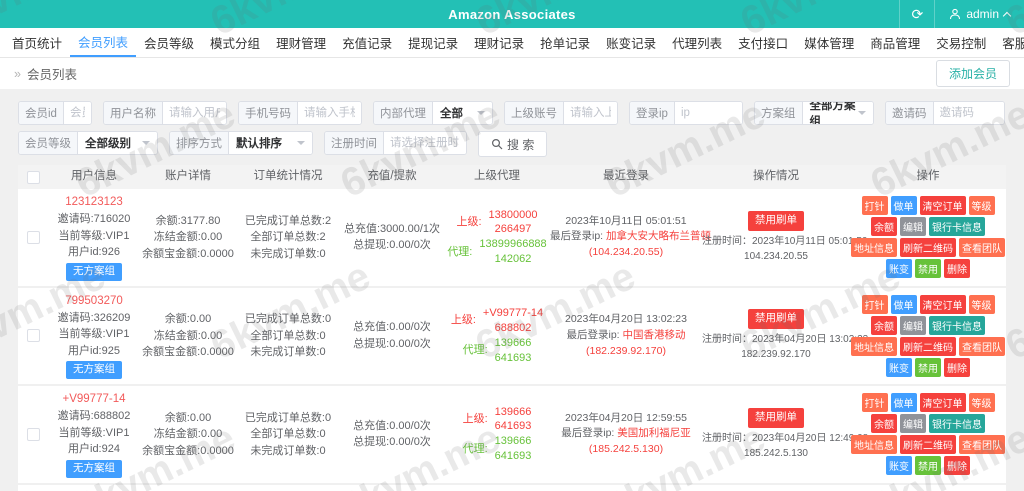 This screenshot has width=1024, height=491. I want to click on nav-item-0: 首页统计, so click(37, 42).